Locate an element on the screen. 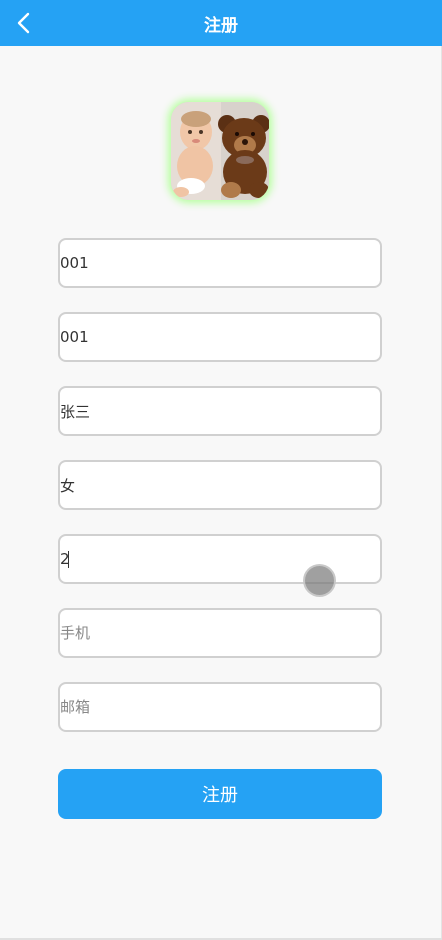 The image size is (442, 940). avatar-image is located at coordinates (220, 151).